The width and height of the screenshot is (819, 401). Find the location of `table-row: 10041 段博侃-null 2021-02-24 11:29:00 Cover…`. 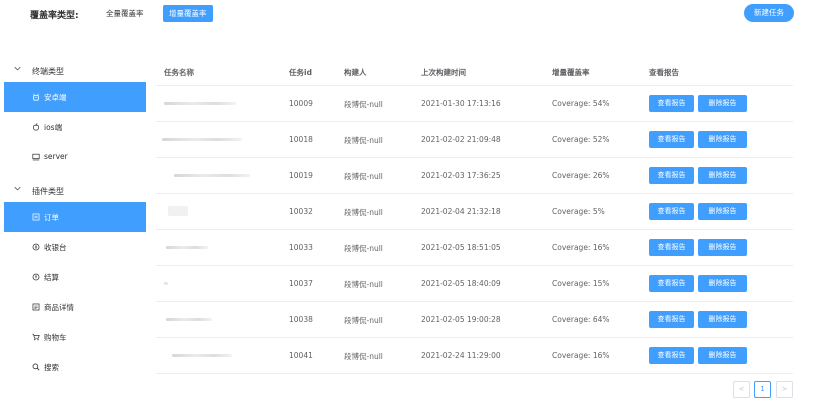

table-row: 10041 段博侃-null 2021-02-24 11:29:00 Cover… is located at coordinates (474, 356).